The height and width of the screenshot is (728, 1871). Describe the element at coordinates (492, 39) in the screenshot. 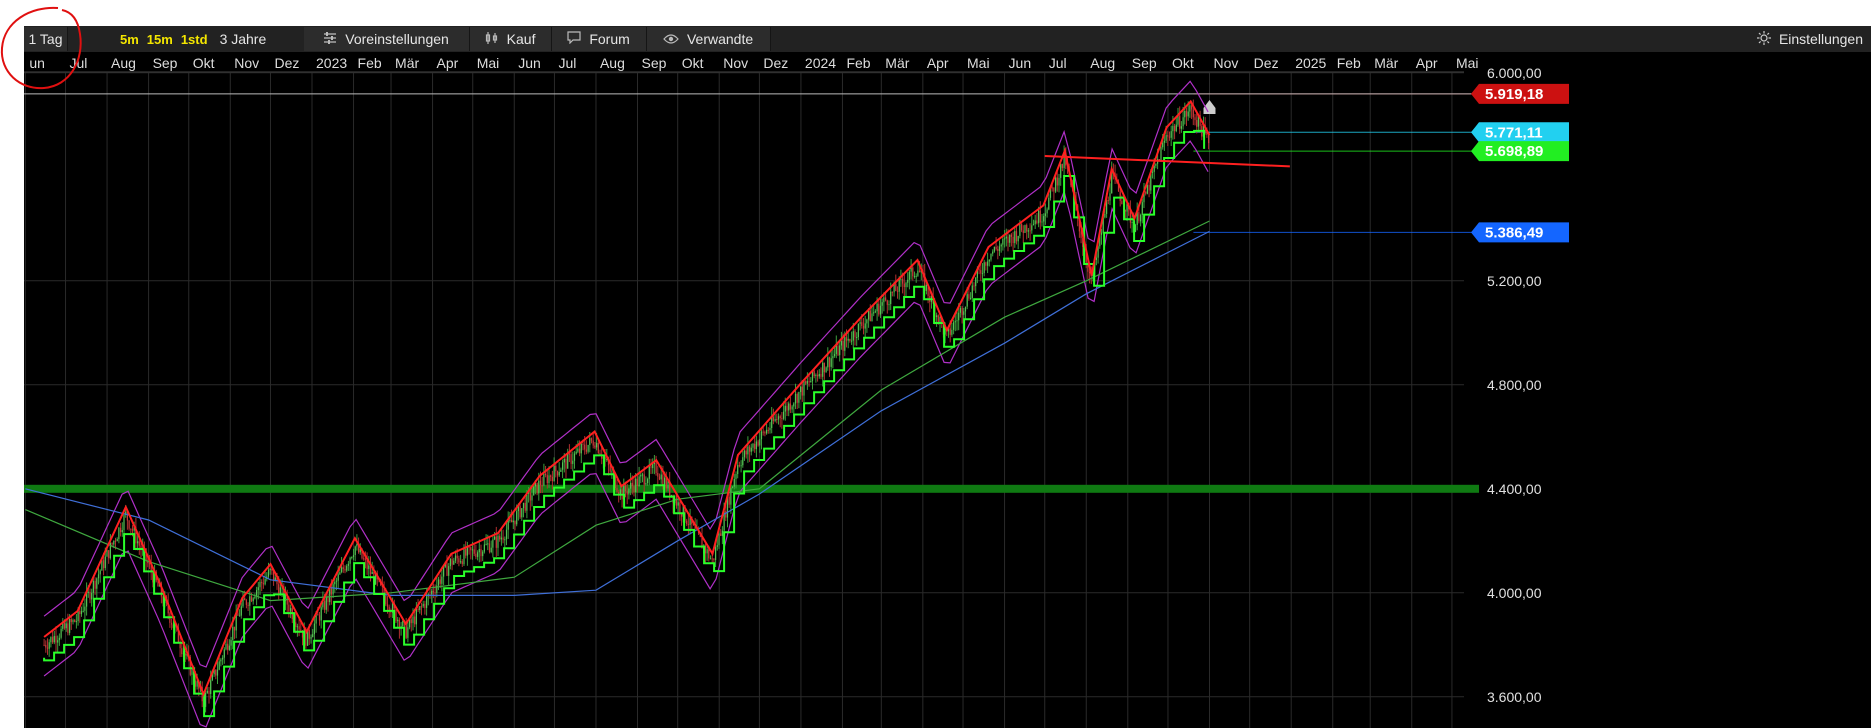

I see `candlestick-icon` at that location.